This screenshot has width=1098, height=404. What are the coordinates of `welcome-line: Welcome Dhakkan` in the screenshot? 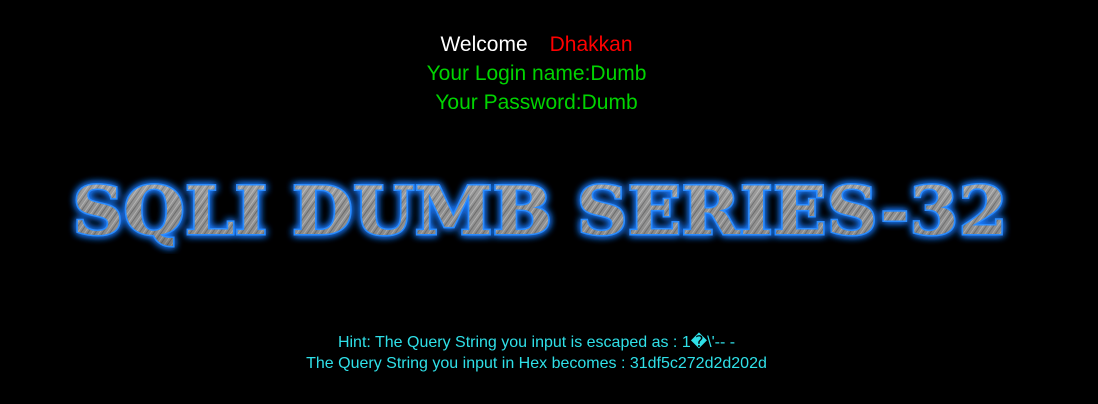 It's located at (536, 44).